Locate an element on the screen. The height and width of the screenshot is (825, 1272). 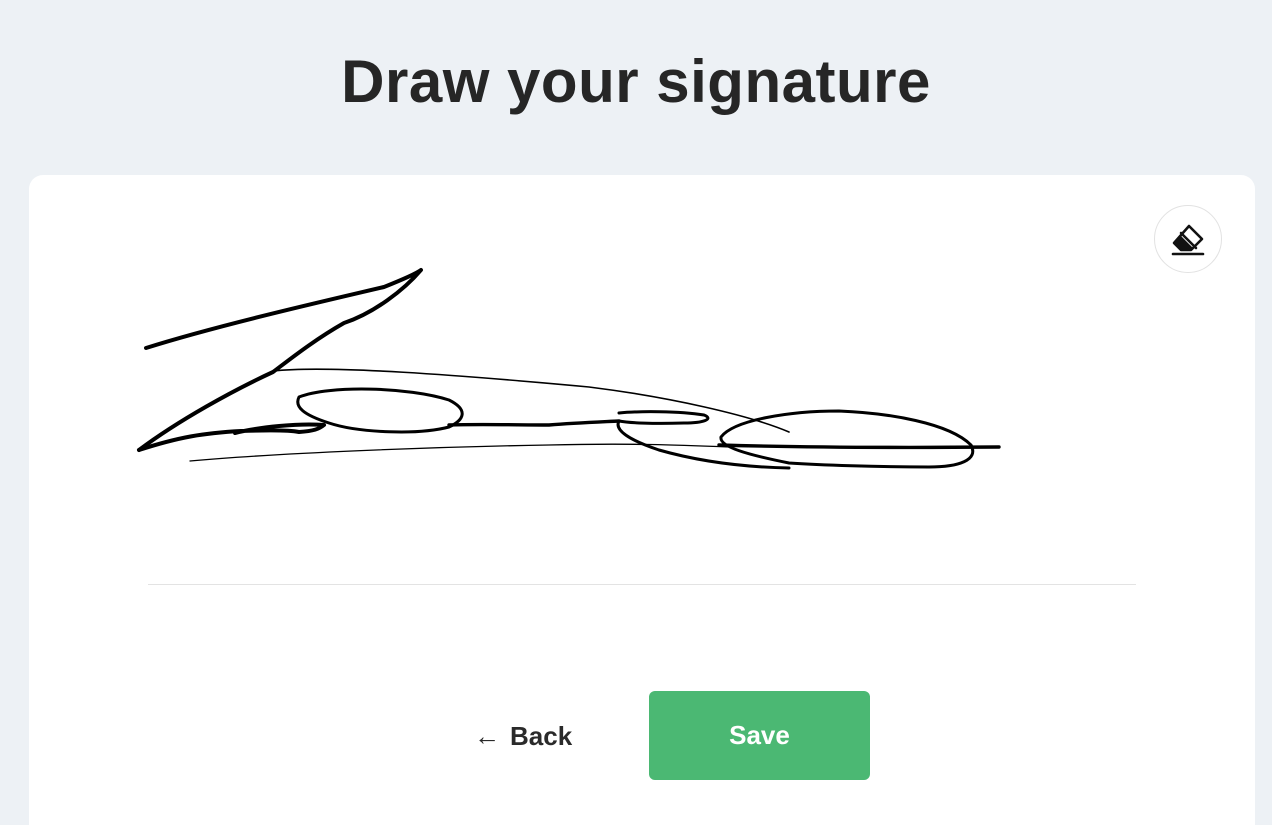
clear-signature-button is located at coordinates (1188, 239).